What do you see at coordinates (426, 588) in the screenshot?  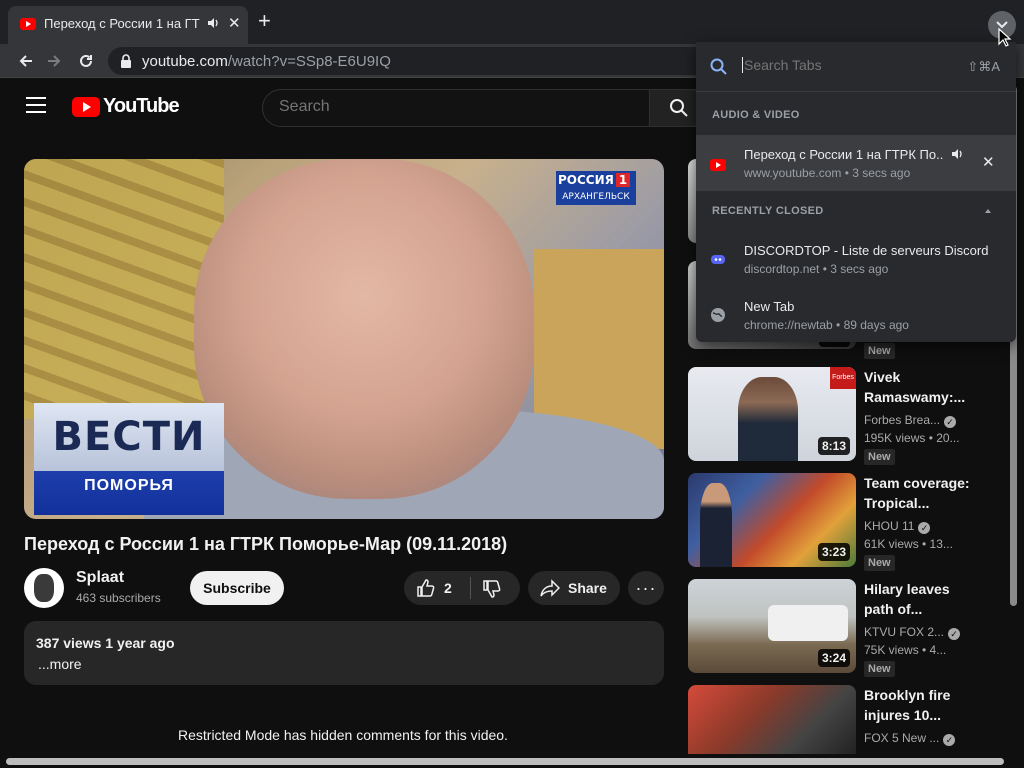 I see `thumbs-up-icon` at bounding box center [426, 588].